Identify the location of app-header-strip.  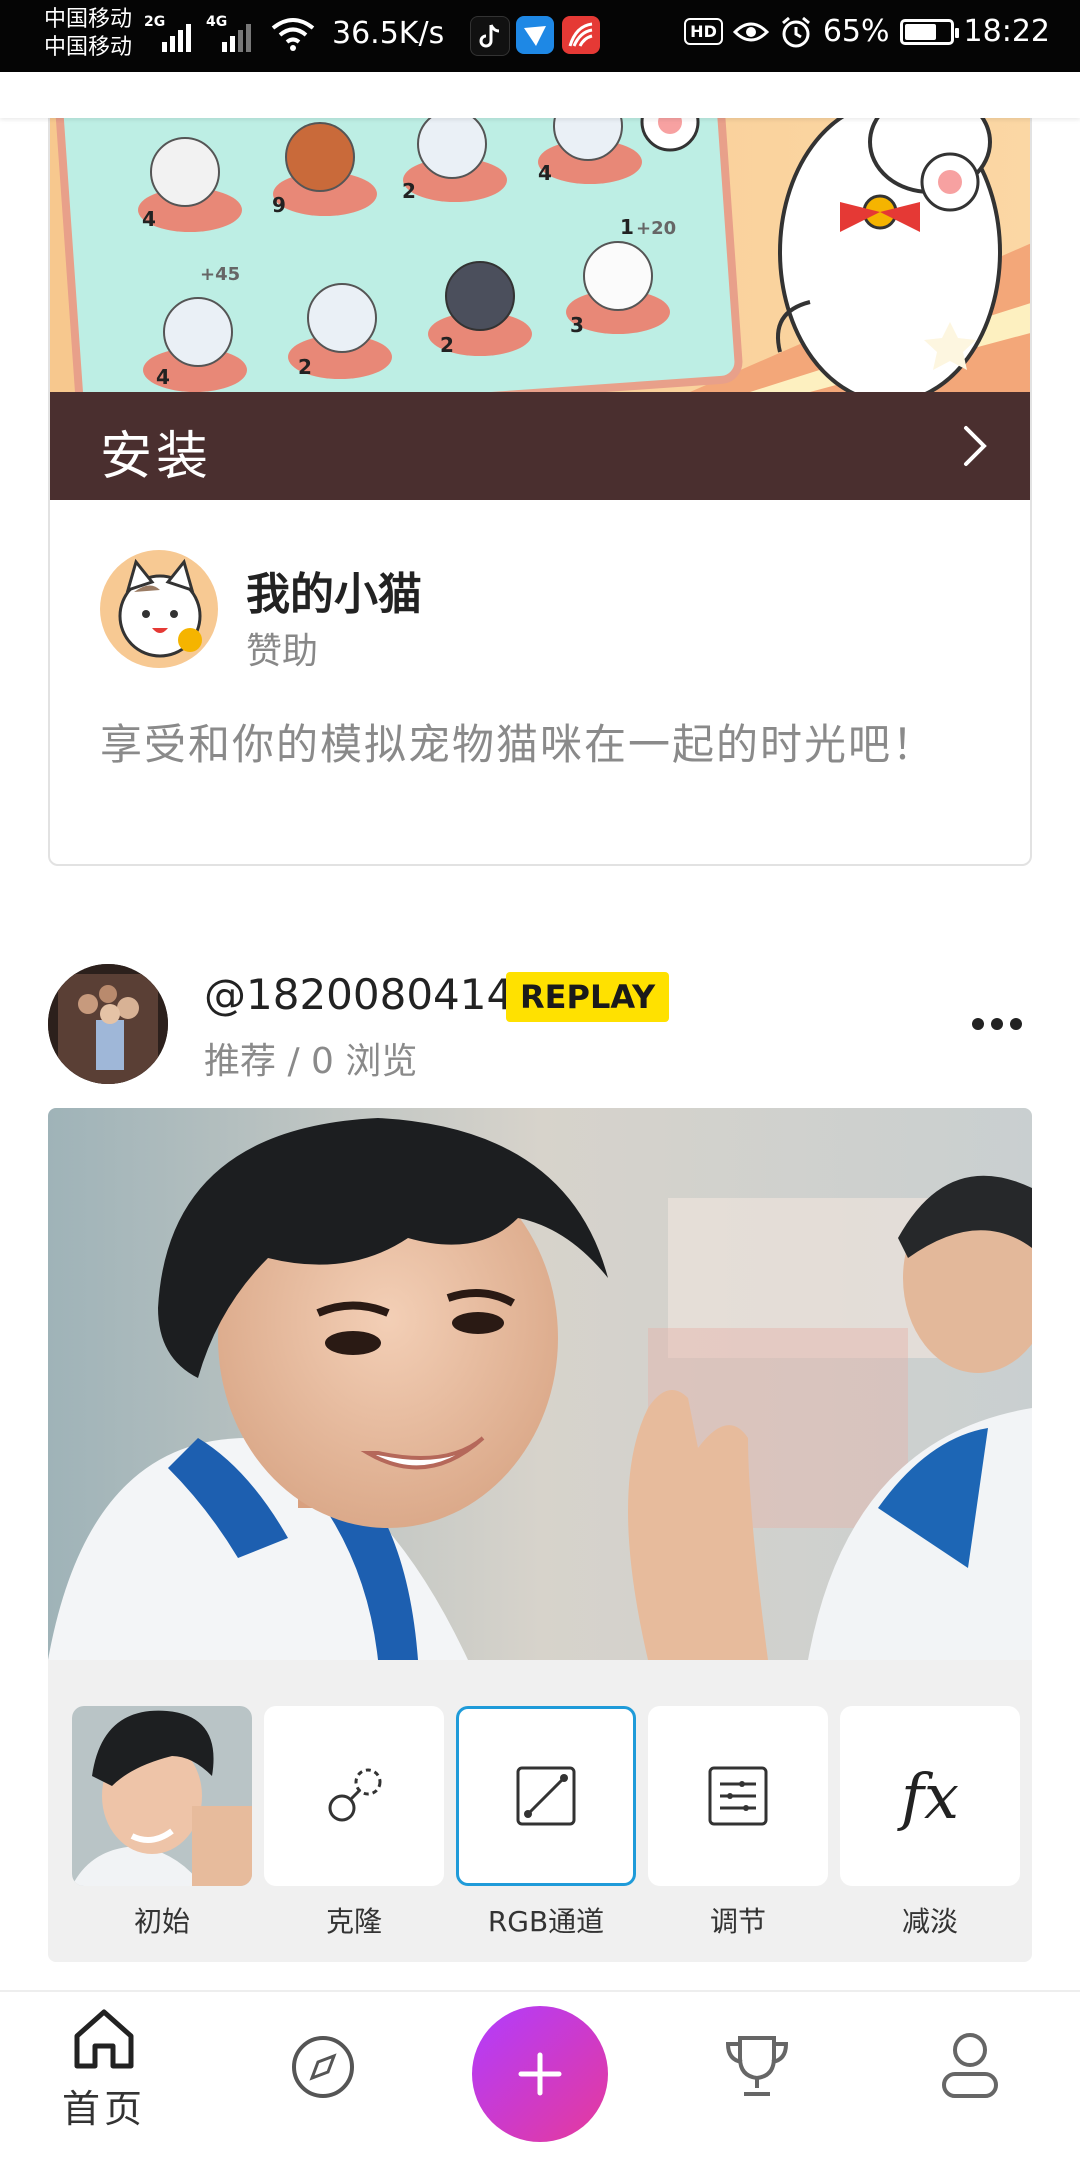
(540, 95).